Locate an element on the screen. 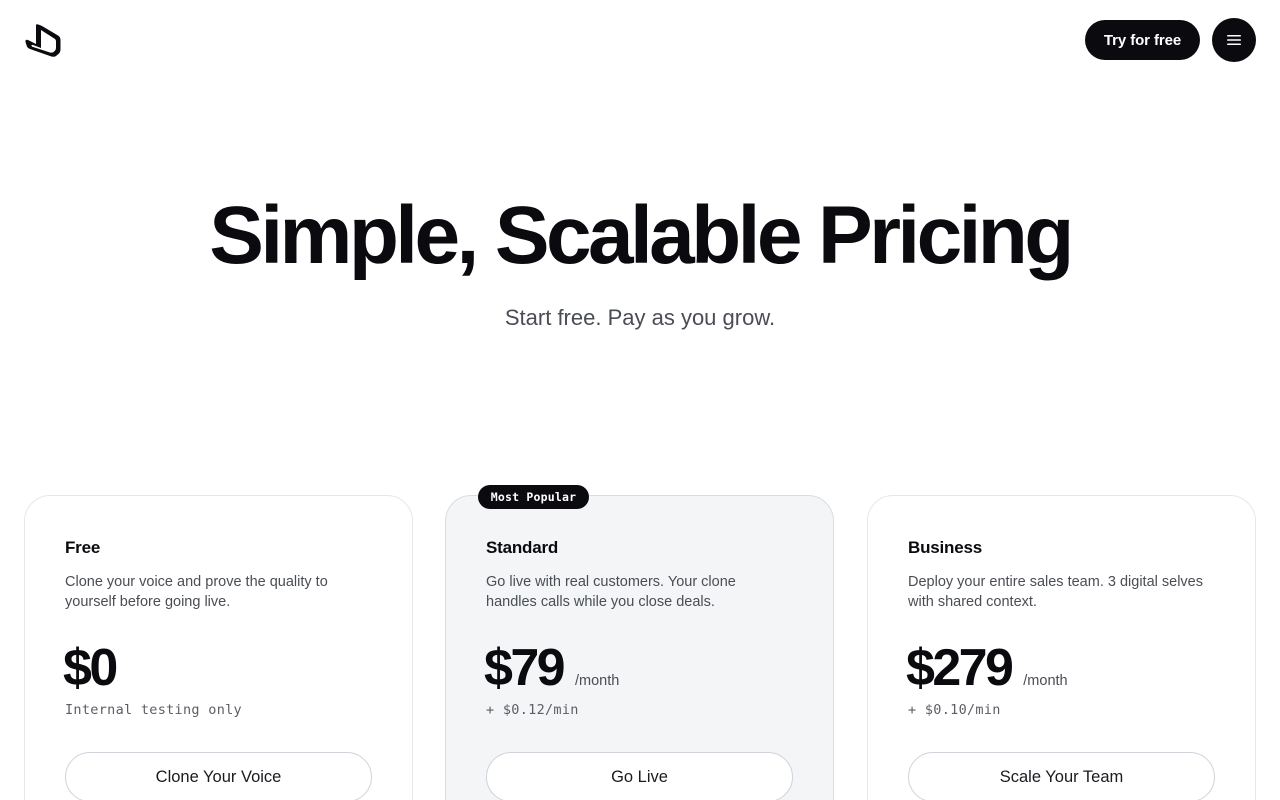 The image size is (1280, 800). most-popular-badge: Most Popular is located at coordinates (533, 497).